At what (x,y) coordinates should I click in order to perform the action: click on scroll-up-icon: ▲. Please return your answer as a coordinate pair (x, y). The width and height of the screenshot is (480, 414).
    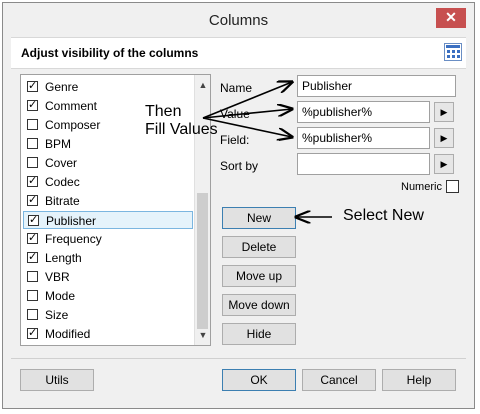
    Looking at the image, I should click on (202, 85).